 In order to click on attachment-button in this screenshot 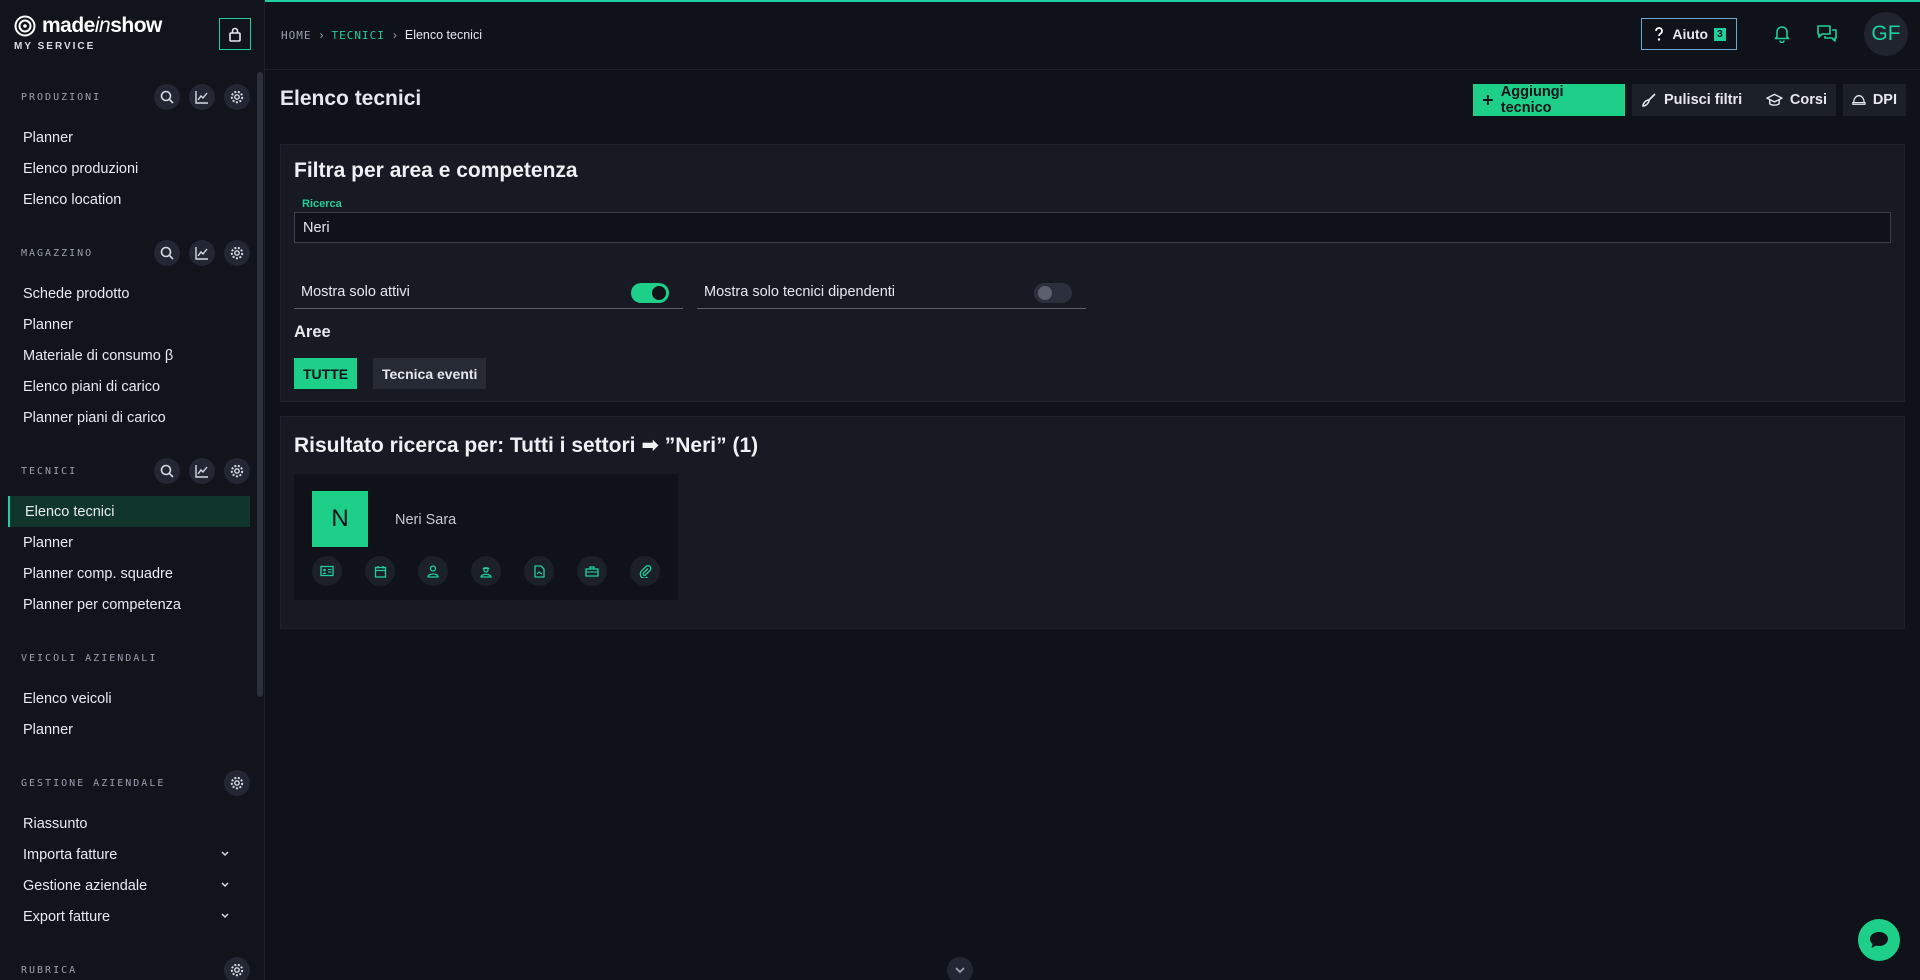, I will do `click(645, 571)`.